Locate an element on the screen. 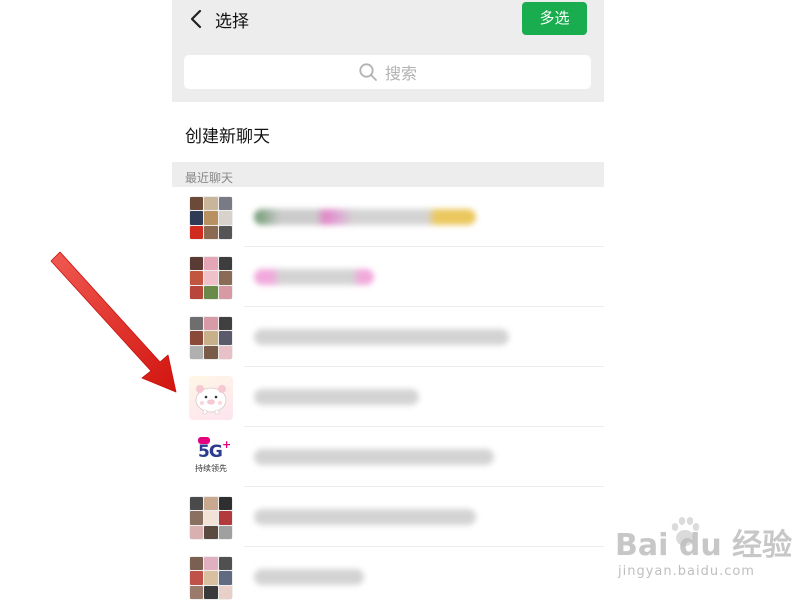 This screenshot has height=600, width=800. chat-item-5: 5G + 持续领先 is located at coordinates (388, 457).